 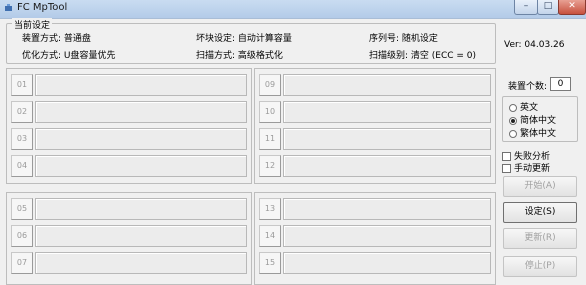 What do you see at coordinates (572, 7) in the screenshot?
I see `close-button: ✕` at bounding box center [572, 7].